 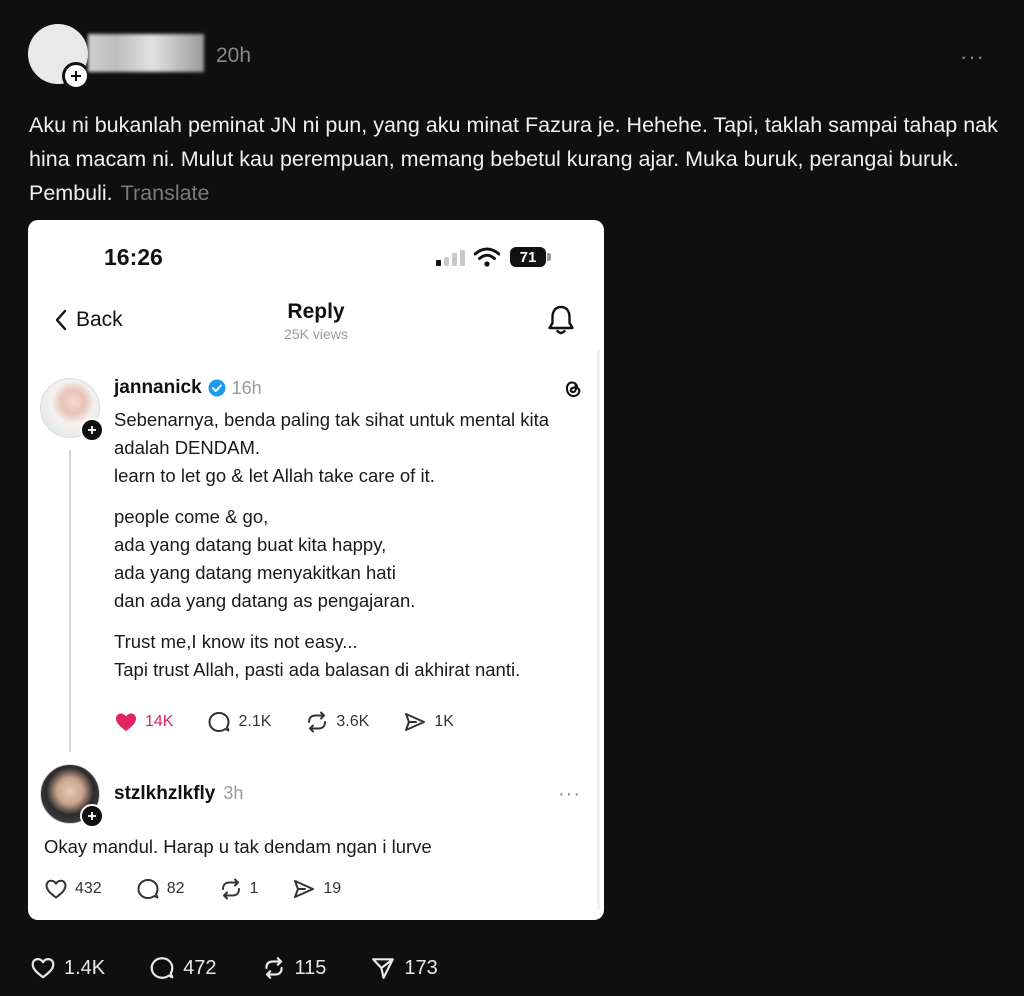 I want to click on share-button: 173, so click(x=404, y=968).